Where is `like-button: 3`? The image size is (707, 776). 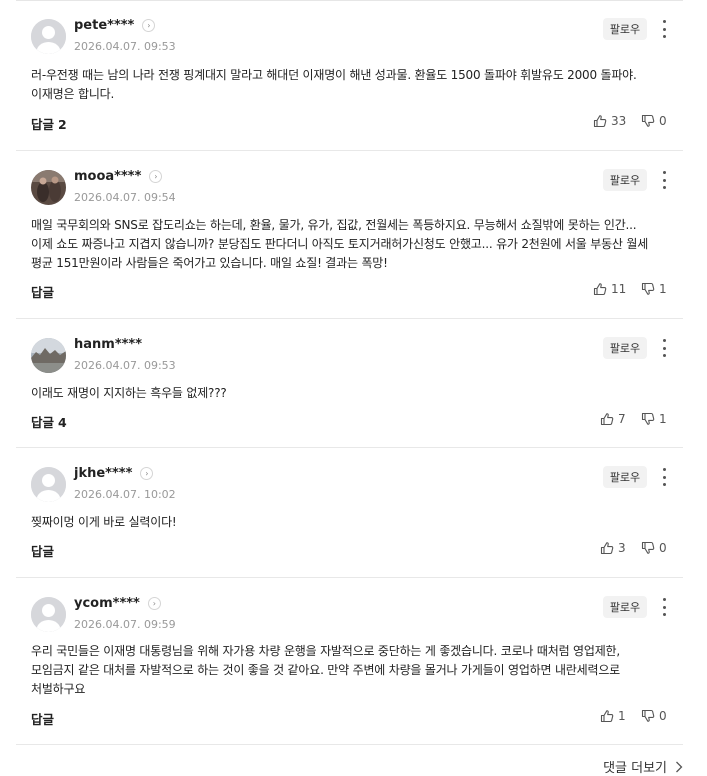
like-button: 3 is located at coordinates (613, 548).